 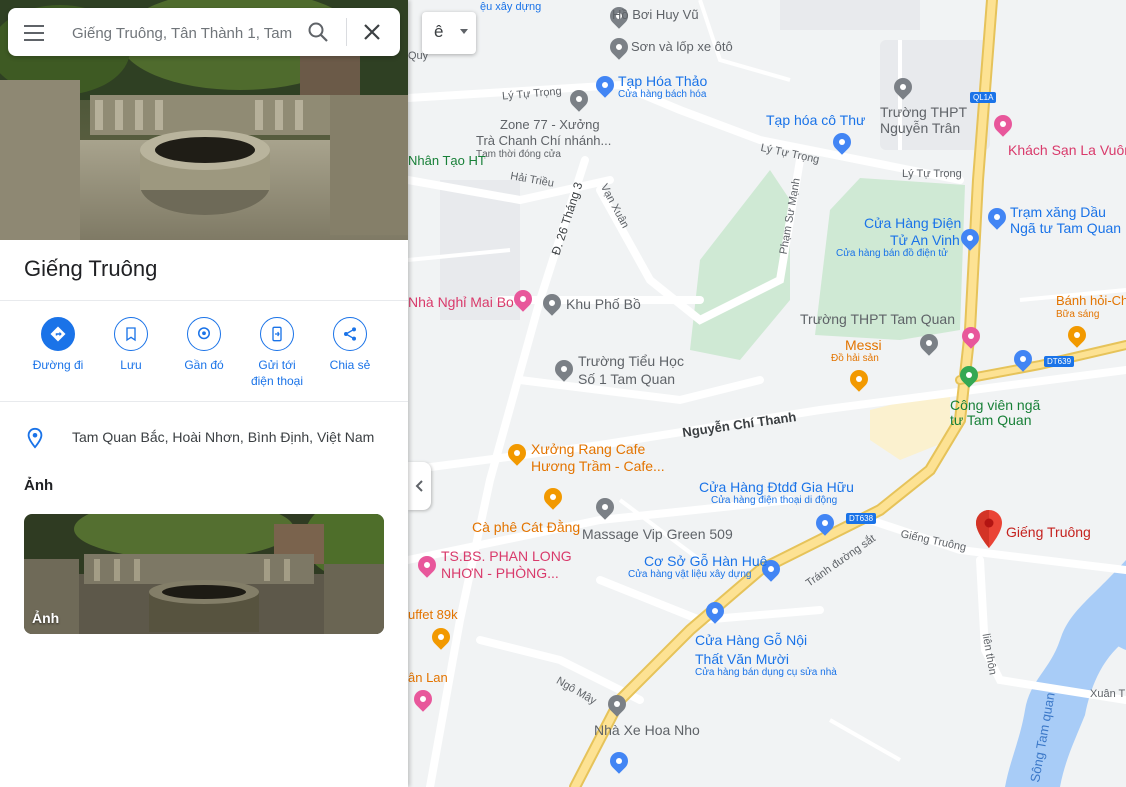 I want to click on poi-label: Trường Tiểu Học, so click(x=631, y=361).